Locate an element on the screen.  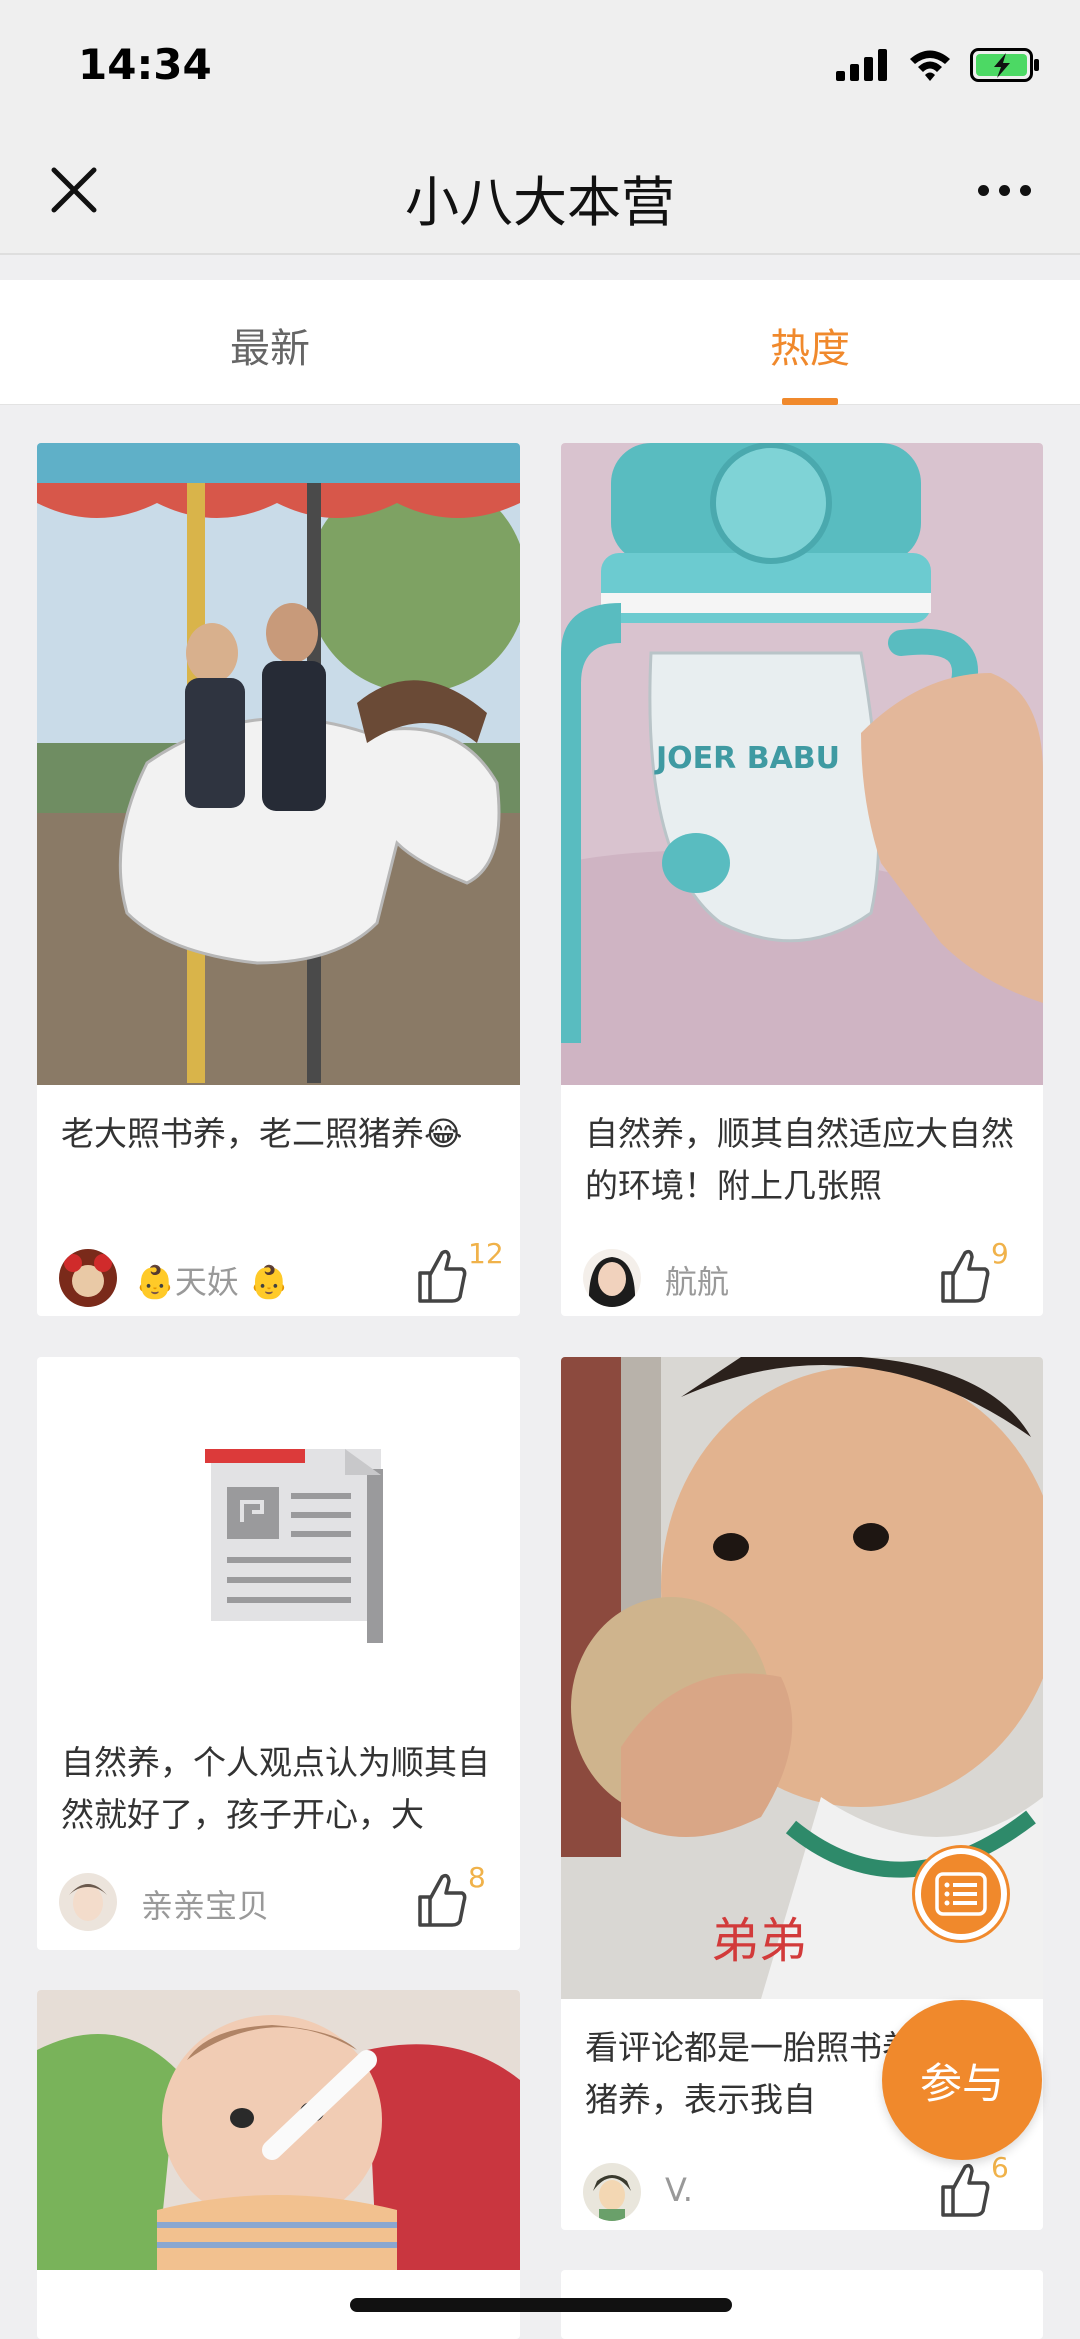
author-name: V. is located at coordinates (679, 2190).